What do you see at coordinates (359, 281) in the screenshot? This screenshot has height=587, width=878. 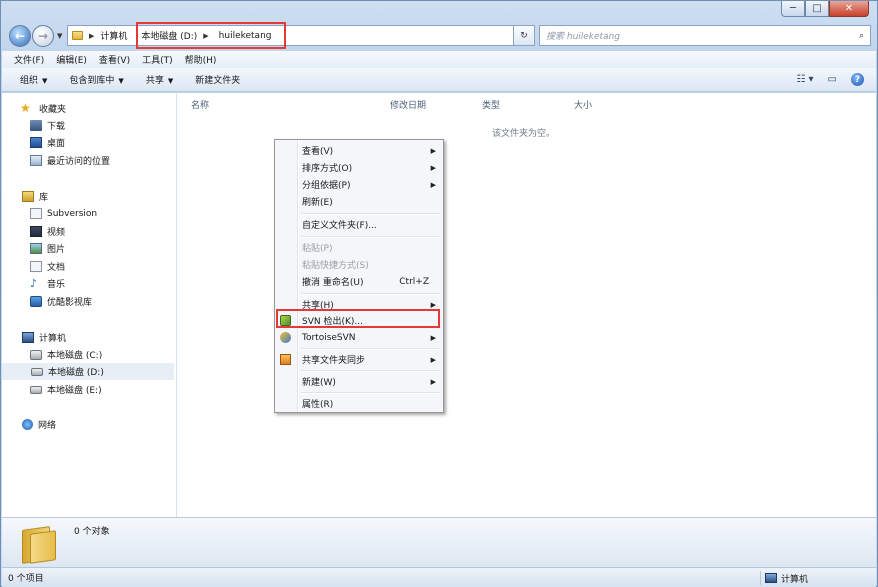 I see `menu-item-undo-rename: 撤消 重命名(U) Ctrl+Z` at bounding box center [359, 281].